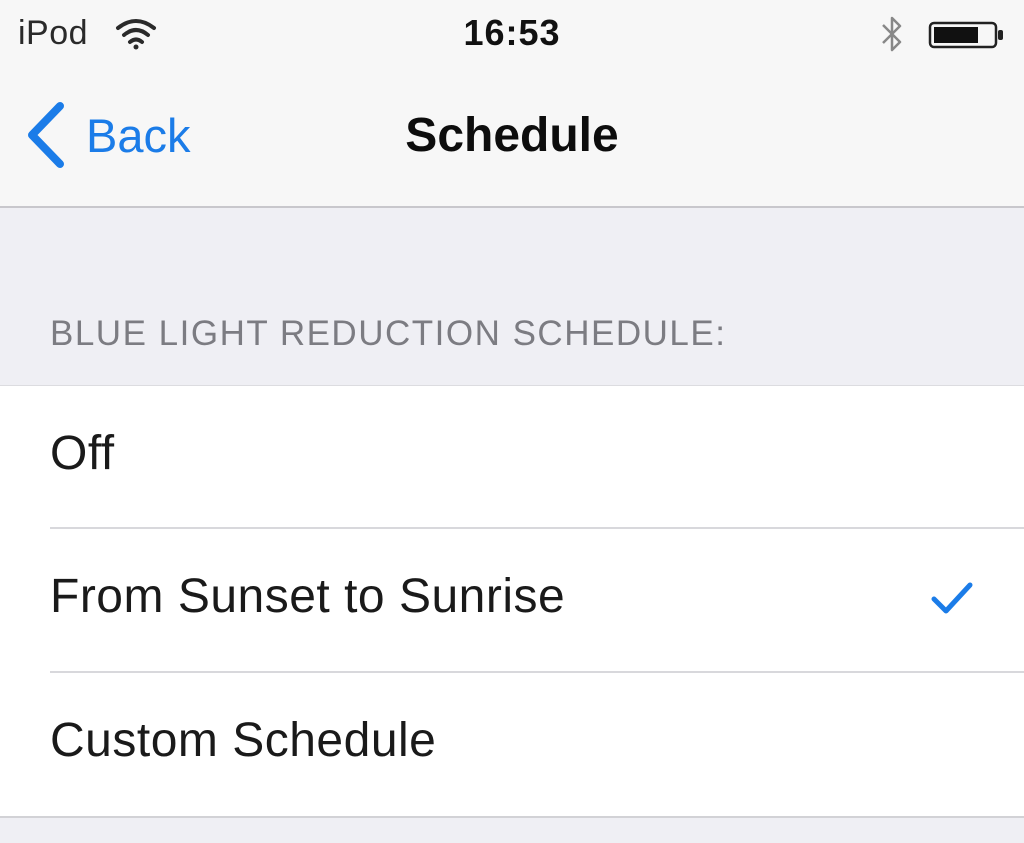 This screenshot has height=843, width=1024. I want to click on status-bar: iPod 16:53, so click(512, 35).